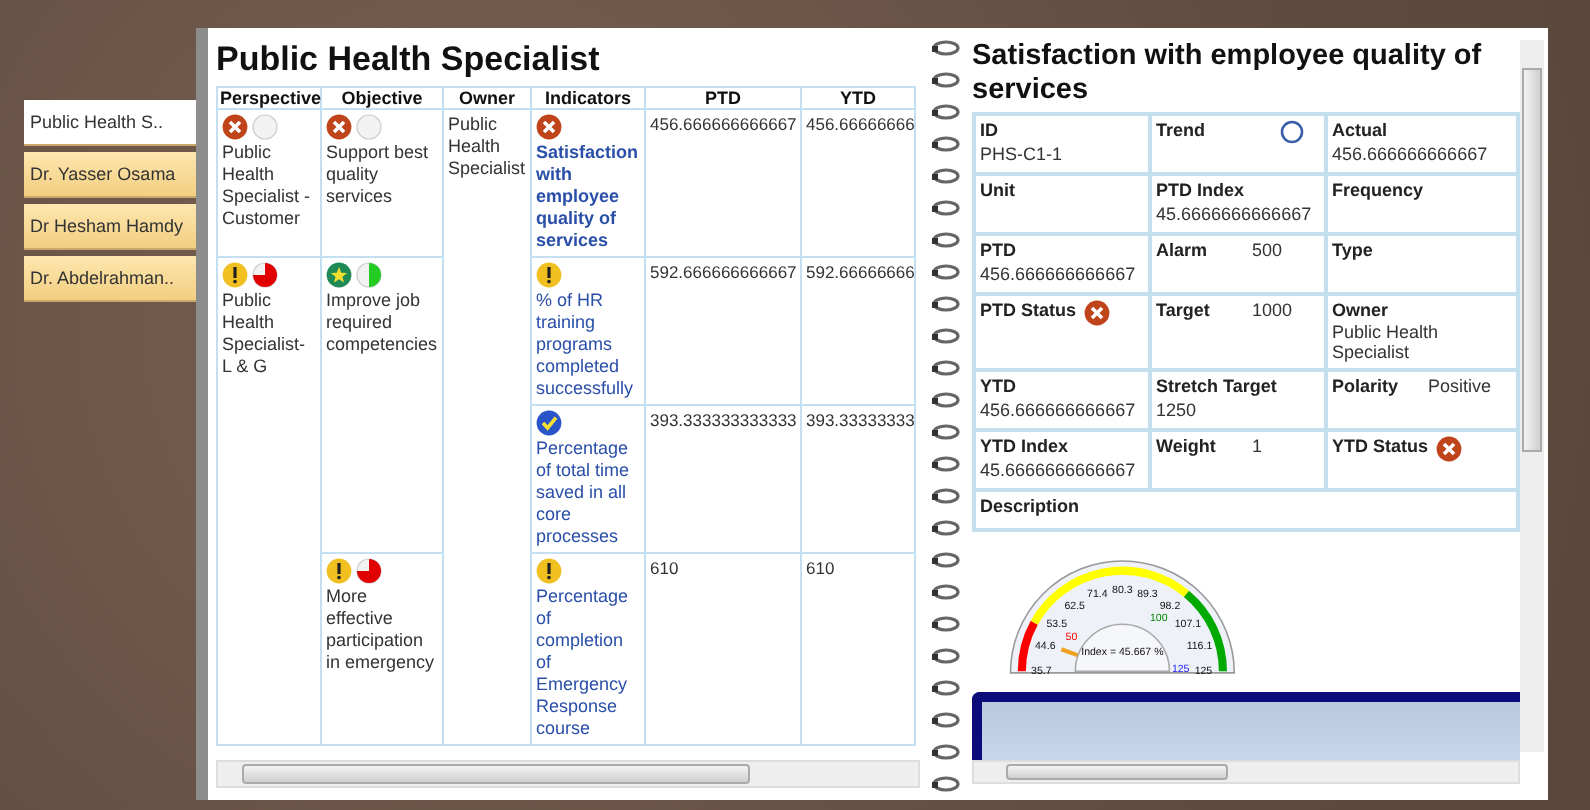 The height and width of the screenshot is (810, 1590). I want to click on column-header: Owner, so click(487, 98).